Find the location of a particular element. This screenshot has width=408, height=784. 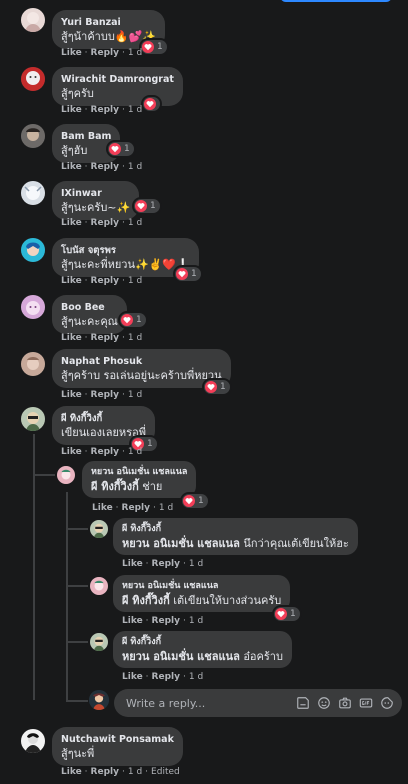

edited-label: Edited is located at coordinates (165, 772).